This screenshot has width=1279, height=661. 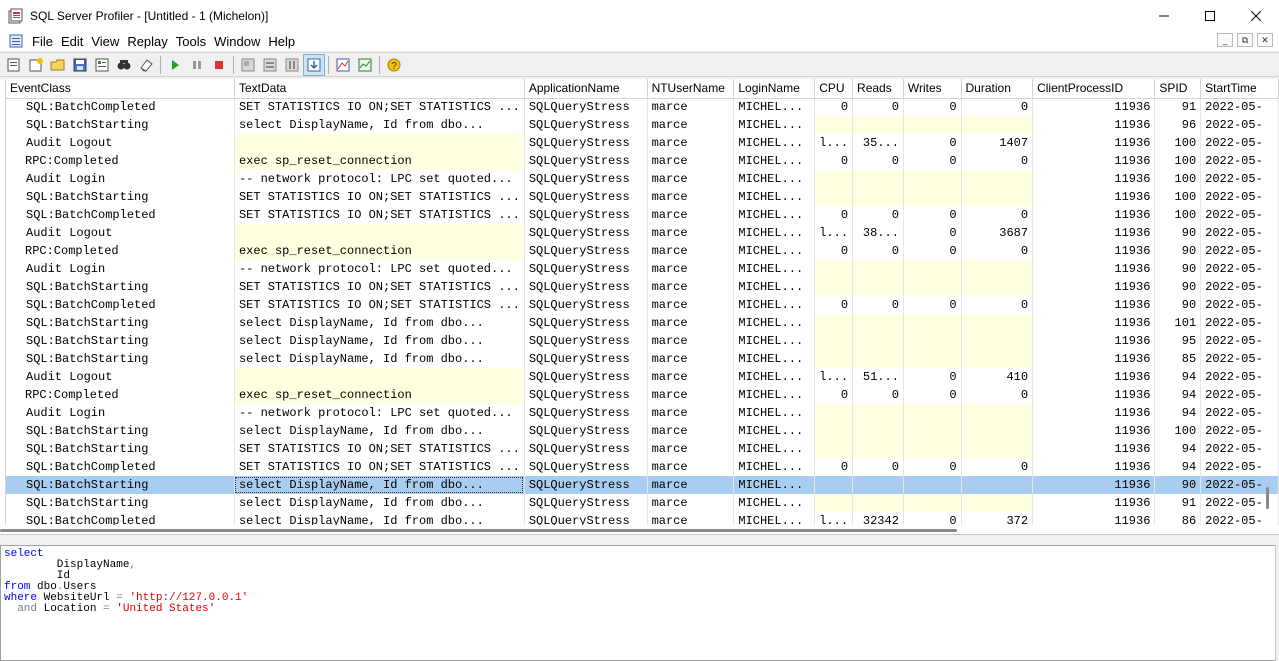 What do you see at coordinates (997, 89) in the screenshot?
I see `column-header-duration: Duration` at bounding box center [997, 89].